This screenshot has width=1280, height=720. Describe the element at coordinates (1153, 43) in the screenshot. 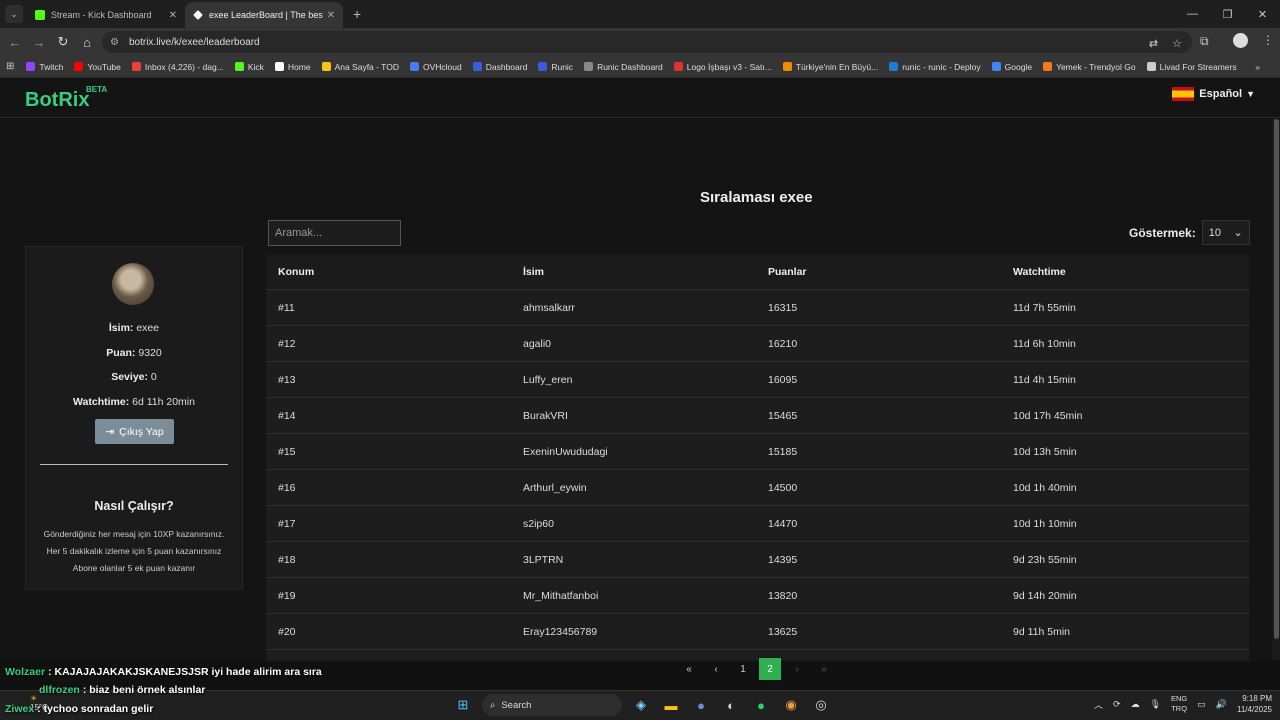

I see `translate-icon: ⇄` at that location.